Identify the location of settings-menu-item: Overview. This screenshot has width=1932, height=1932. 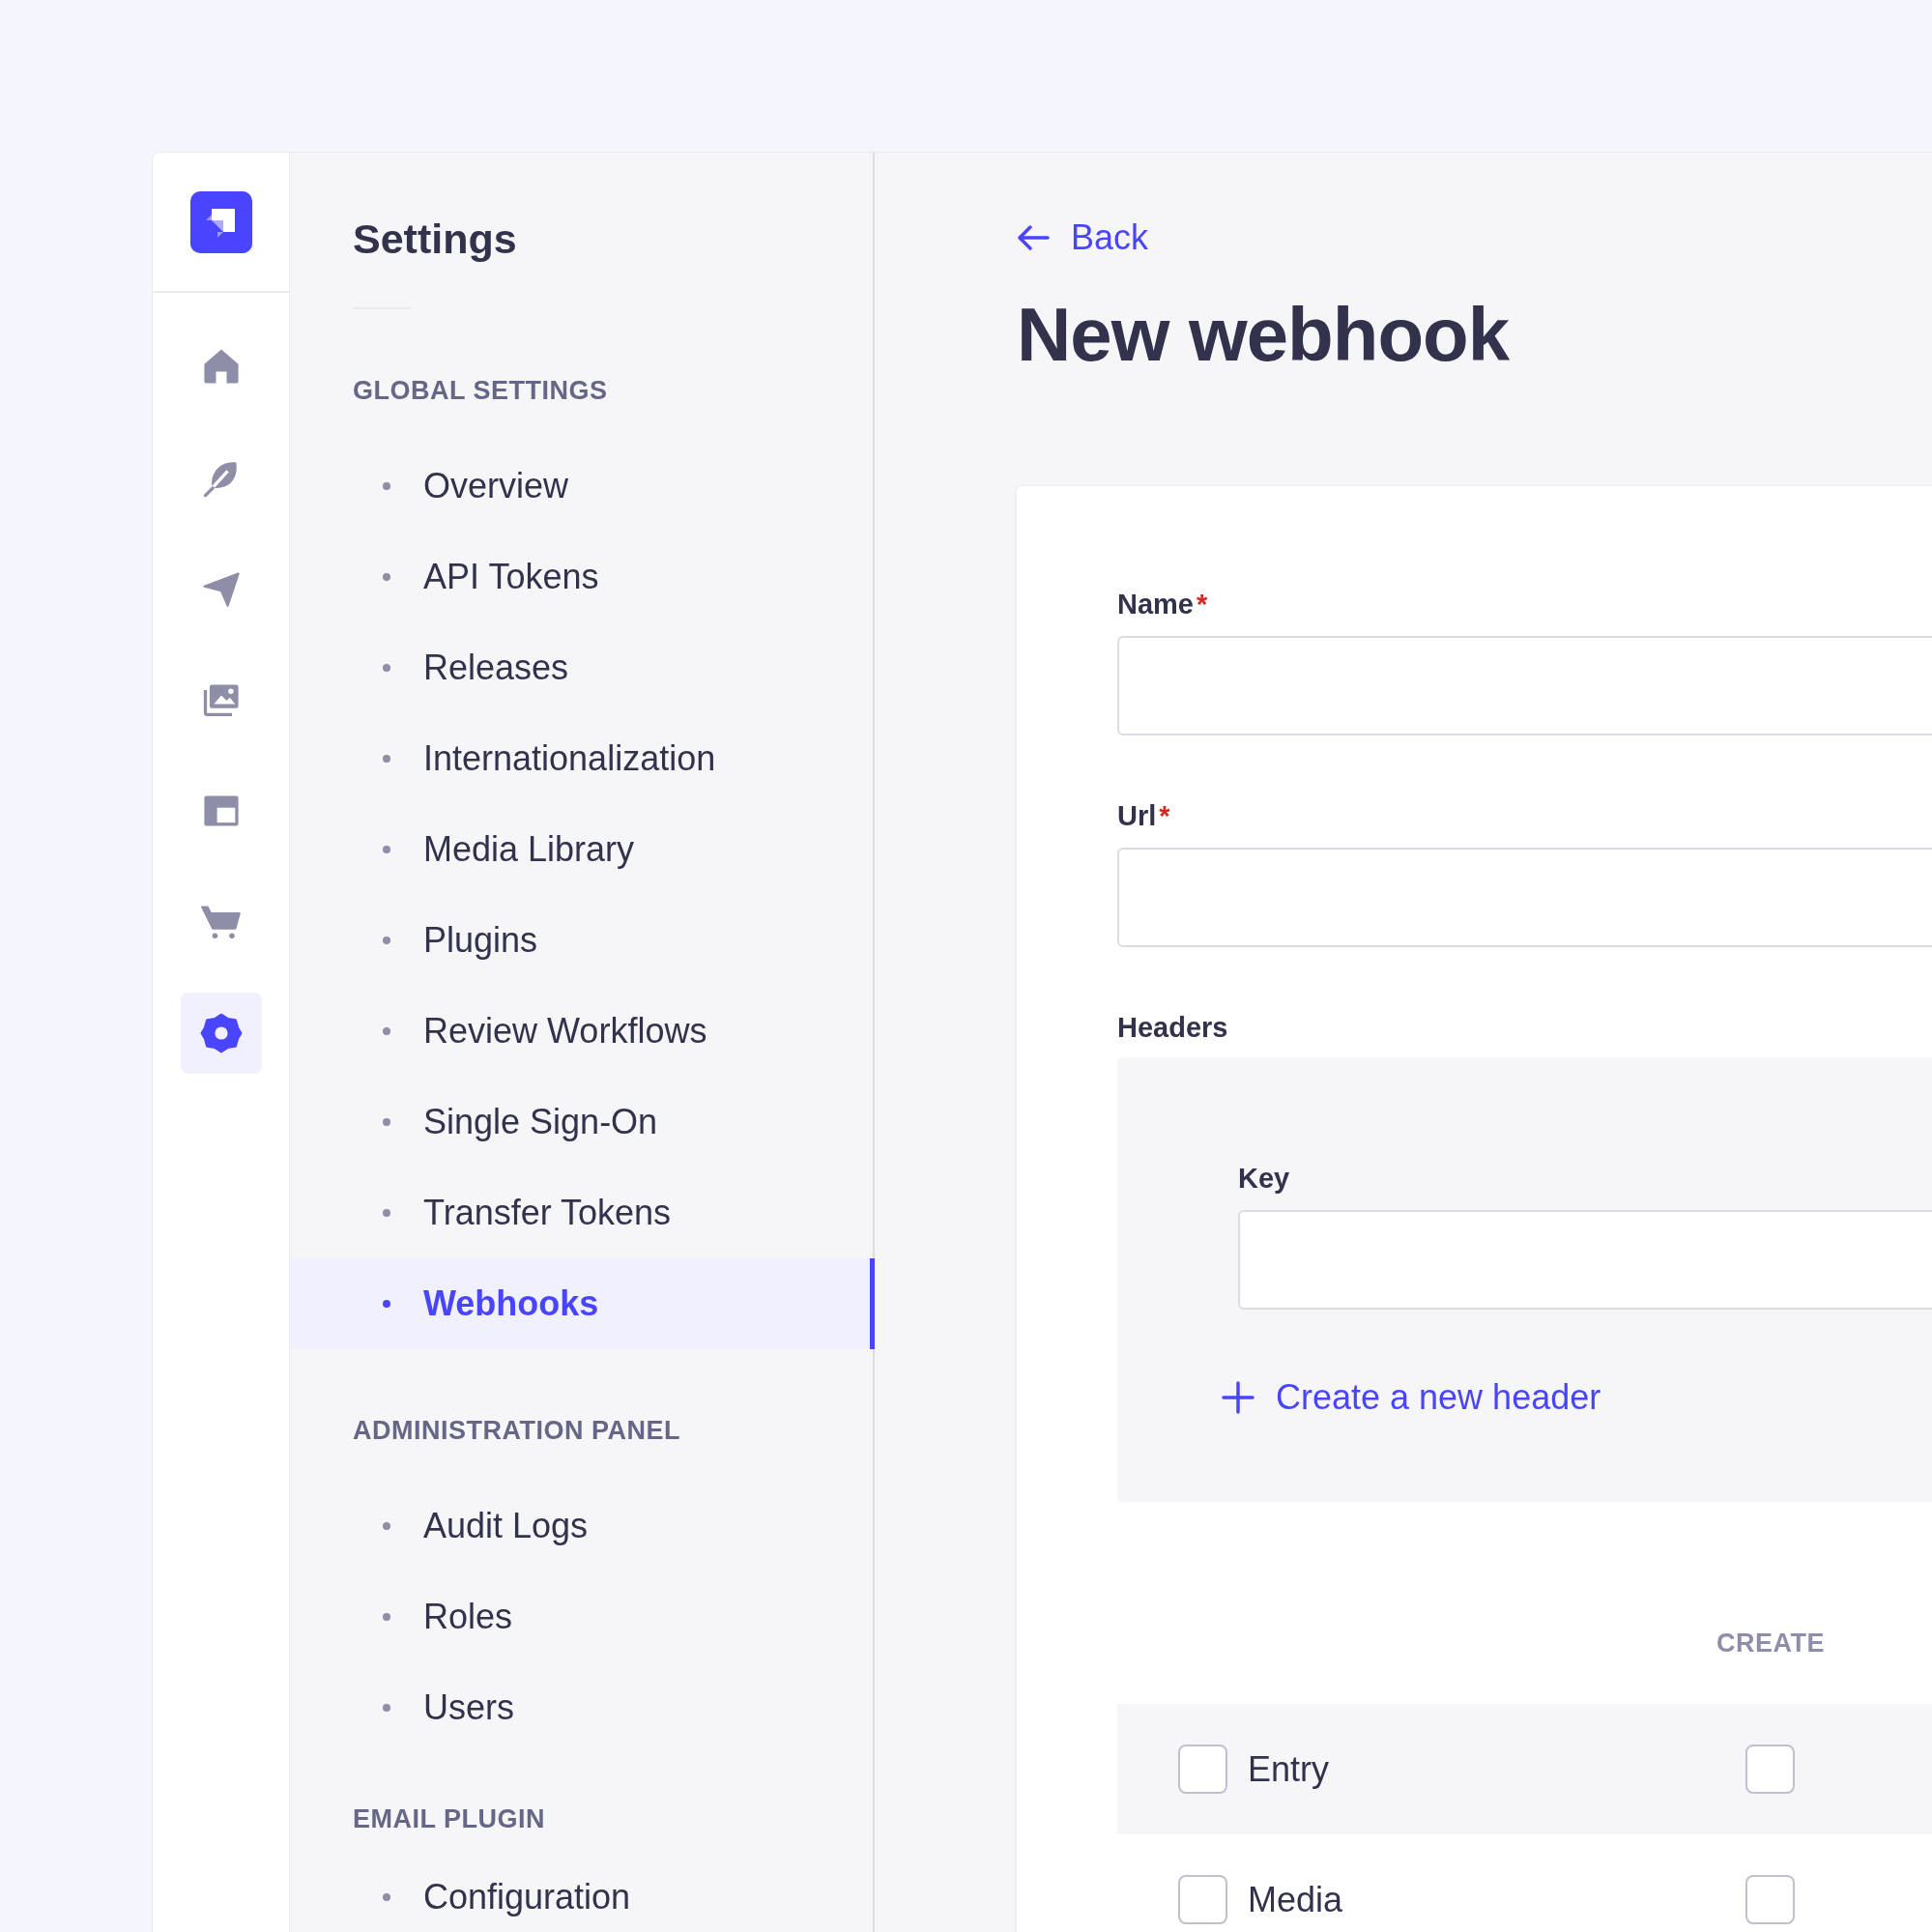
(583, 486).